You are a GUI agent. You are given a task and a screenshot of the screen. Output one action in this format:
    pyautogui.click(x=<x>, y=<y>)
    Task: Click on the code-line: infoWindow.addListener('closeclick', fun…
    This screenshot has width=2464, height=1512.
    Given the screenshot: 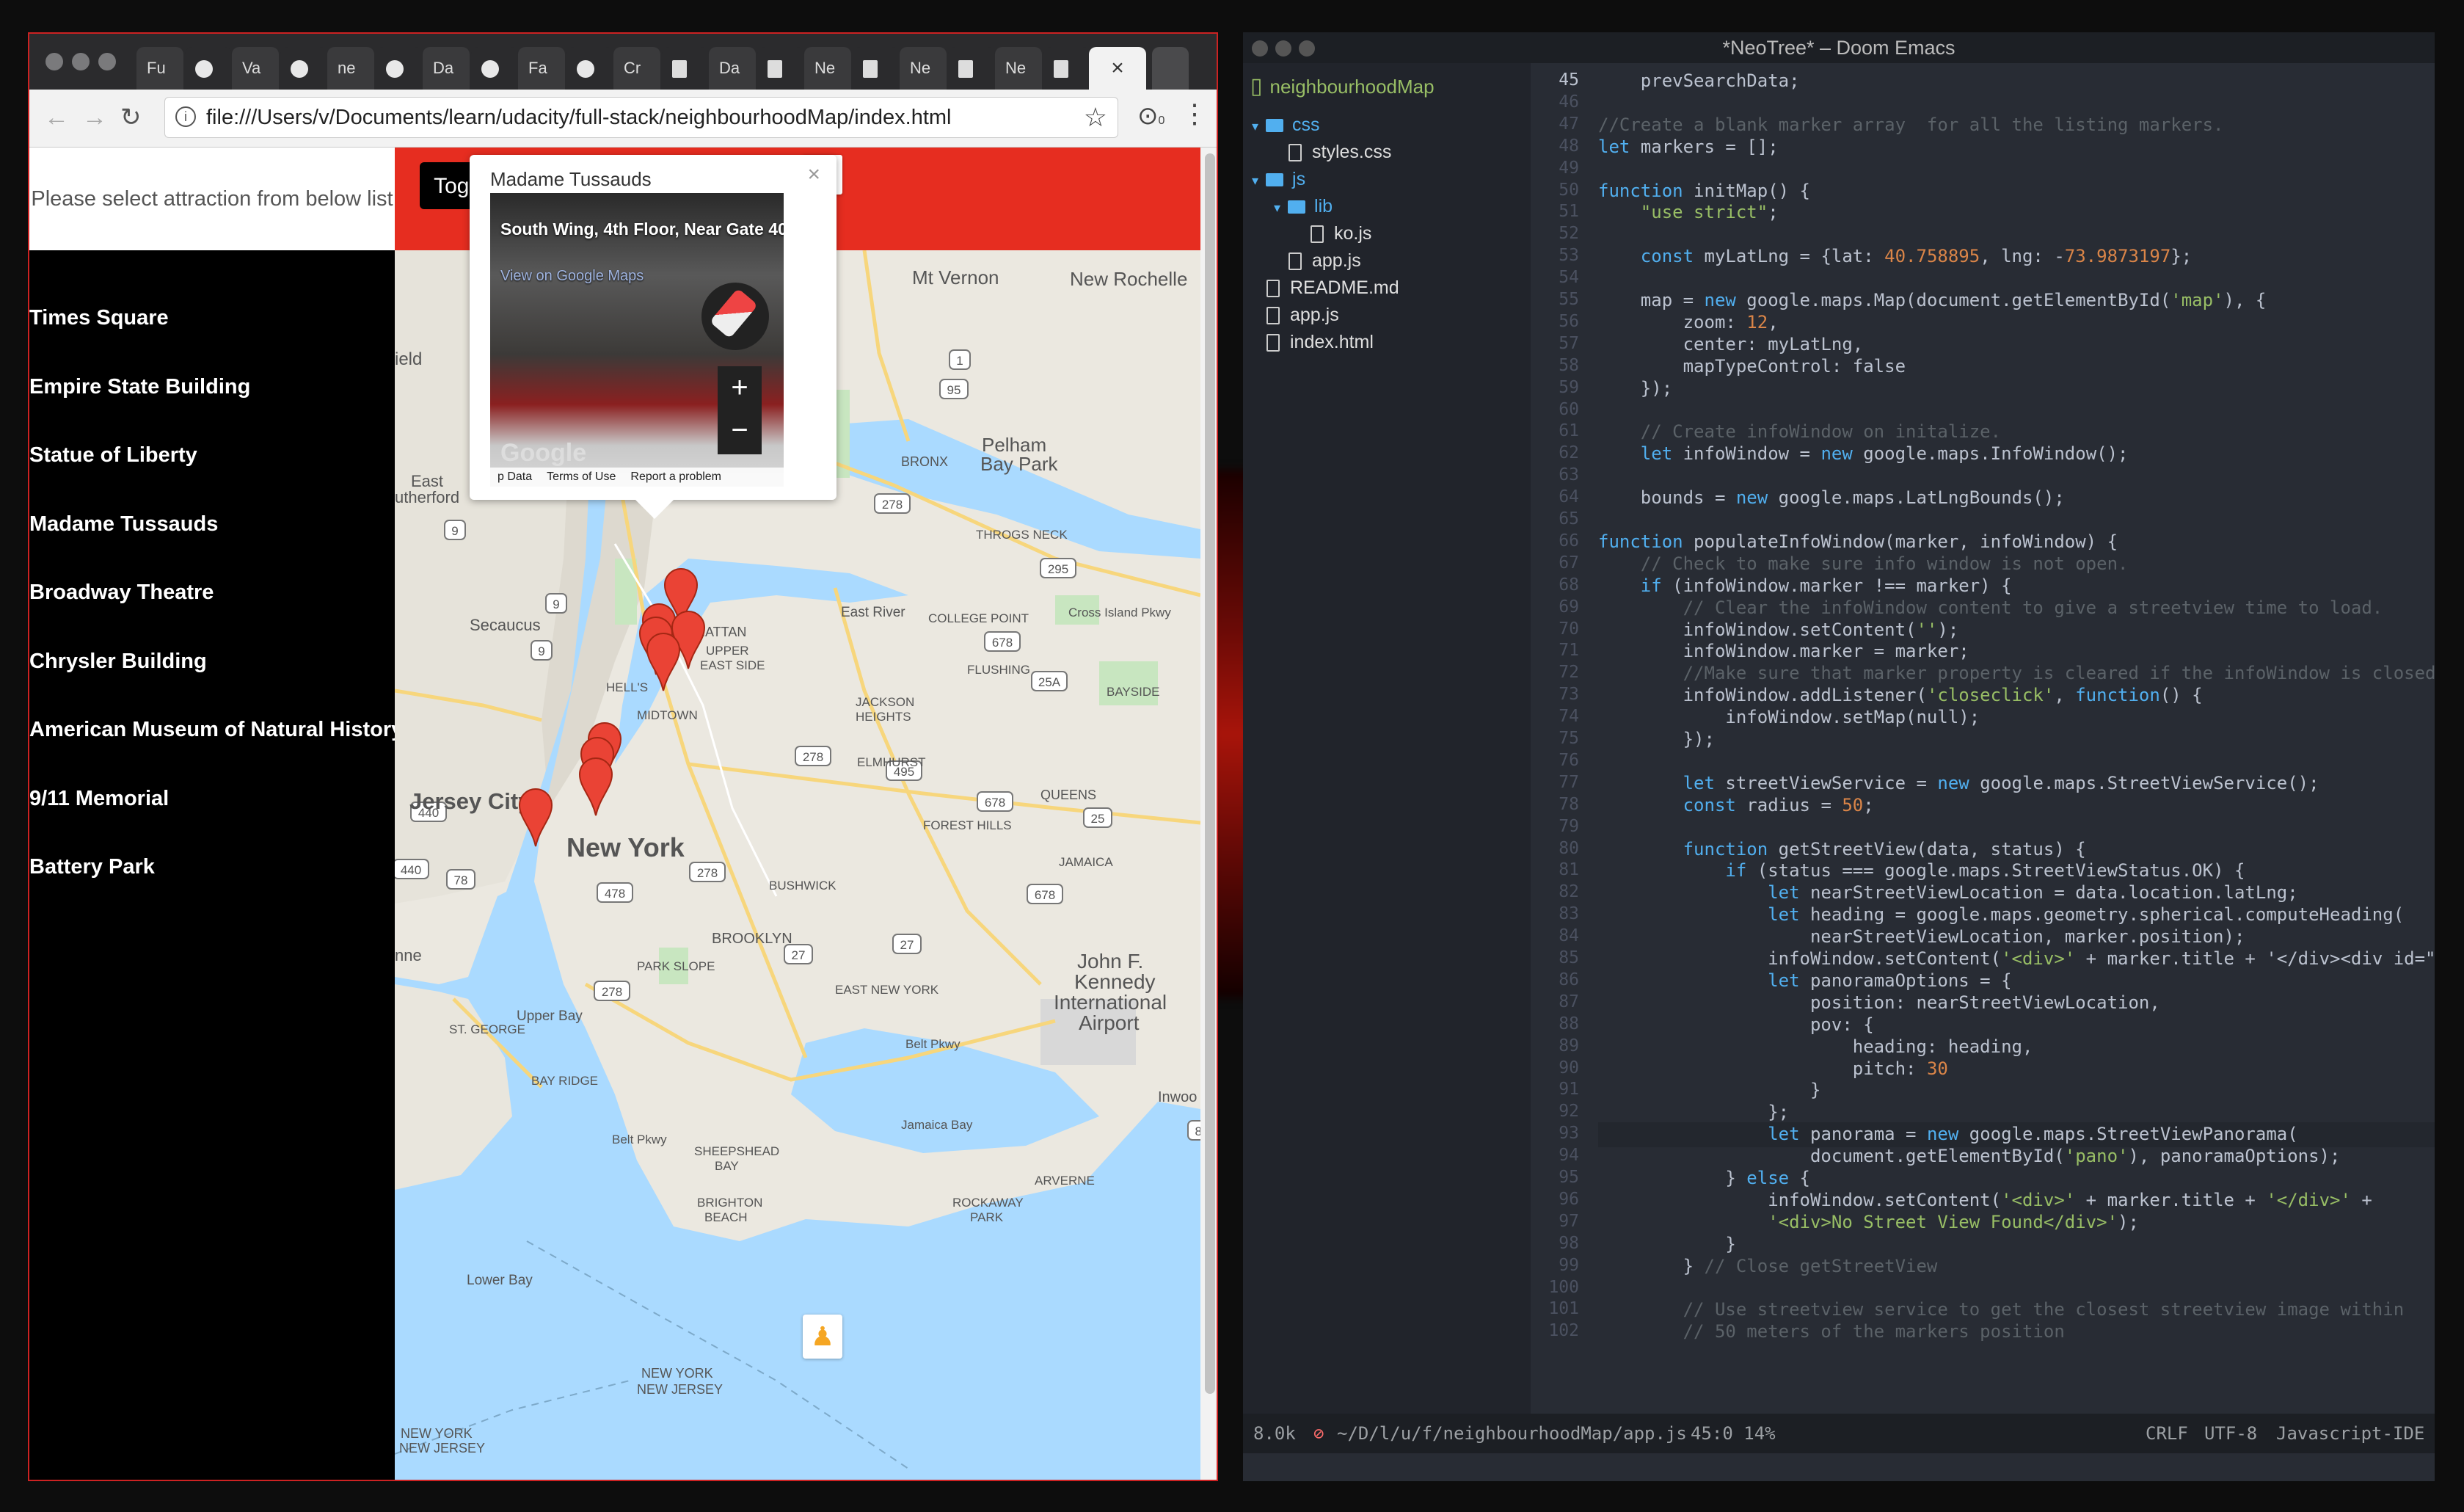 What is the action you would take?
    pyautogui.click(x=1900, y=695)
    